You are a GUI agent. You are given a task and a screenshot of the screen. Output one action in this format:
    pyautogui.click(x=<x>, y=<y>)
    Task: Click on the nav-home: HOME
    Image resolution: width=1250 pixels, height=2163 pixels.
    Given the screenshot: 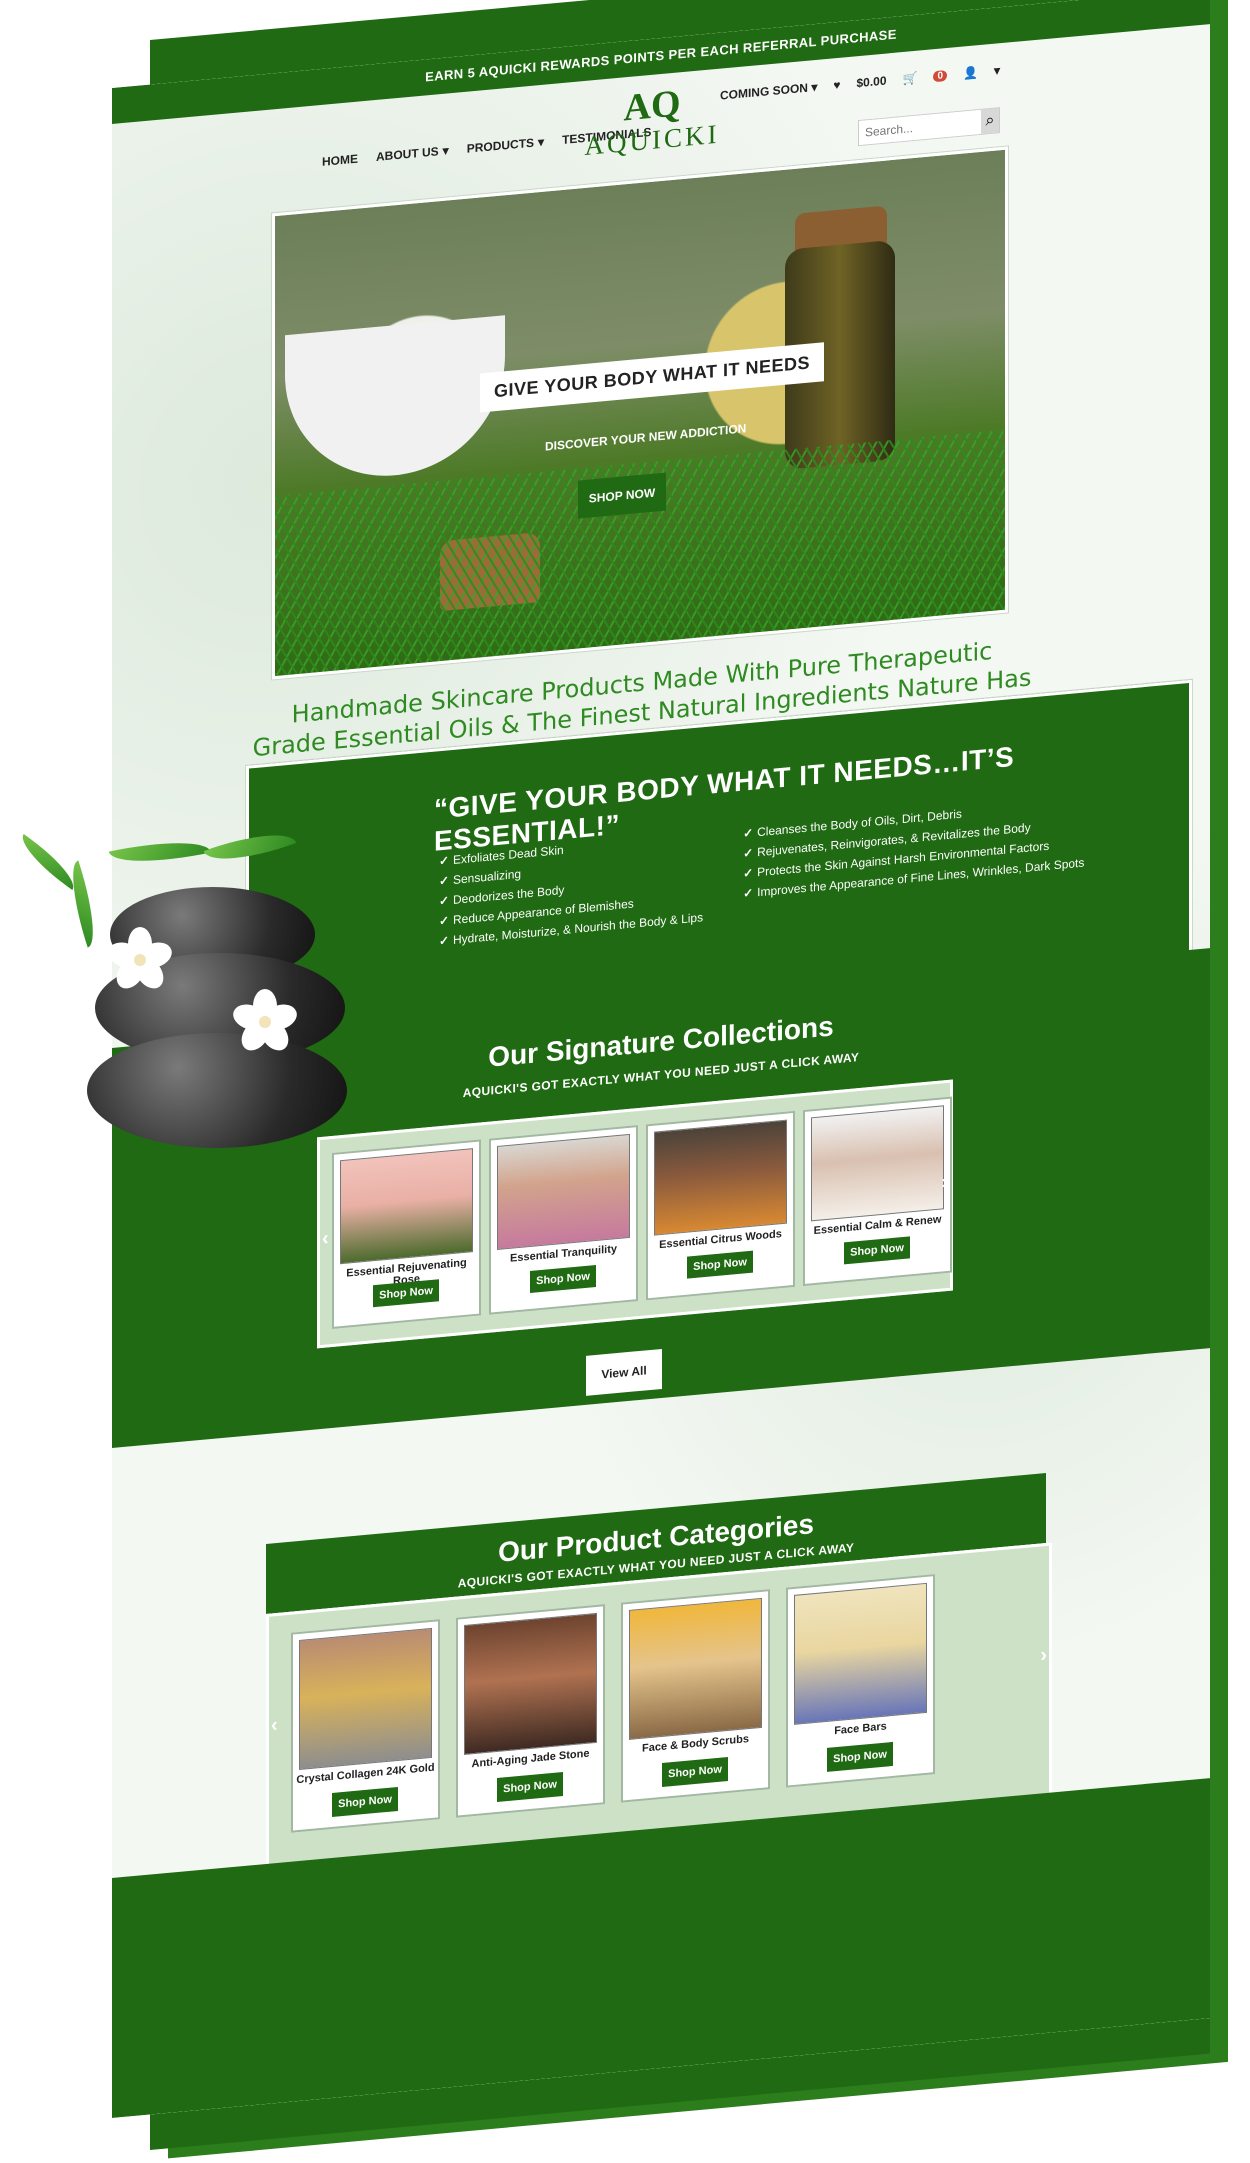 What is the action you would take?
    pyautogui.click(x=340, y=160)
    